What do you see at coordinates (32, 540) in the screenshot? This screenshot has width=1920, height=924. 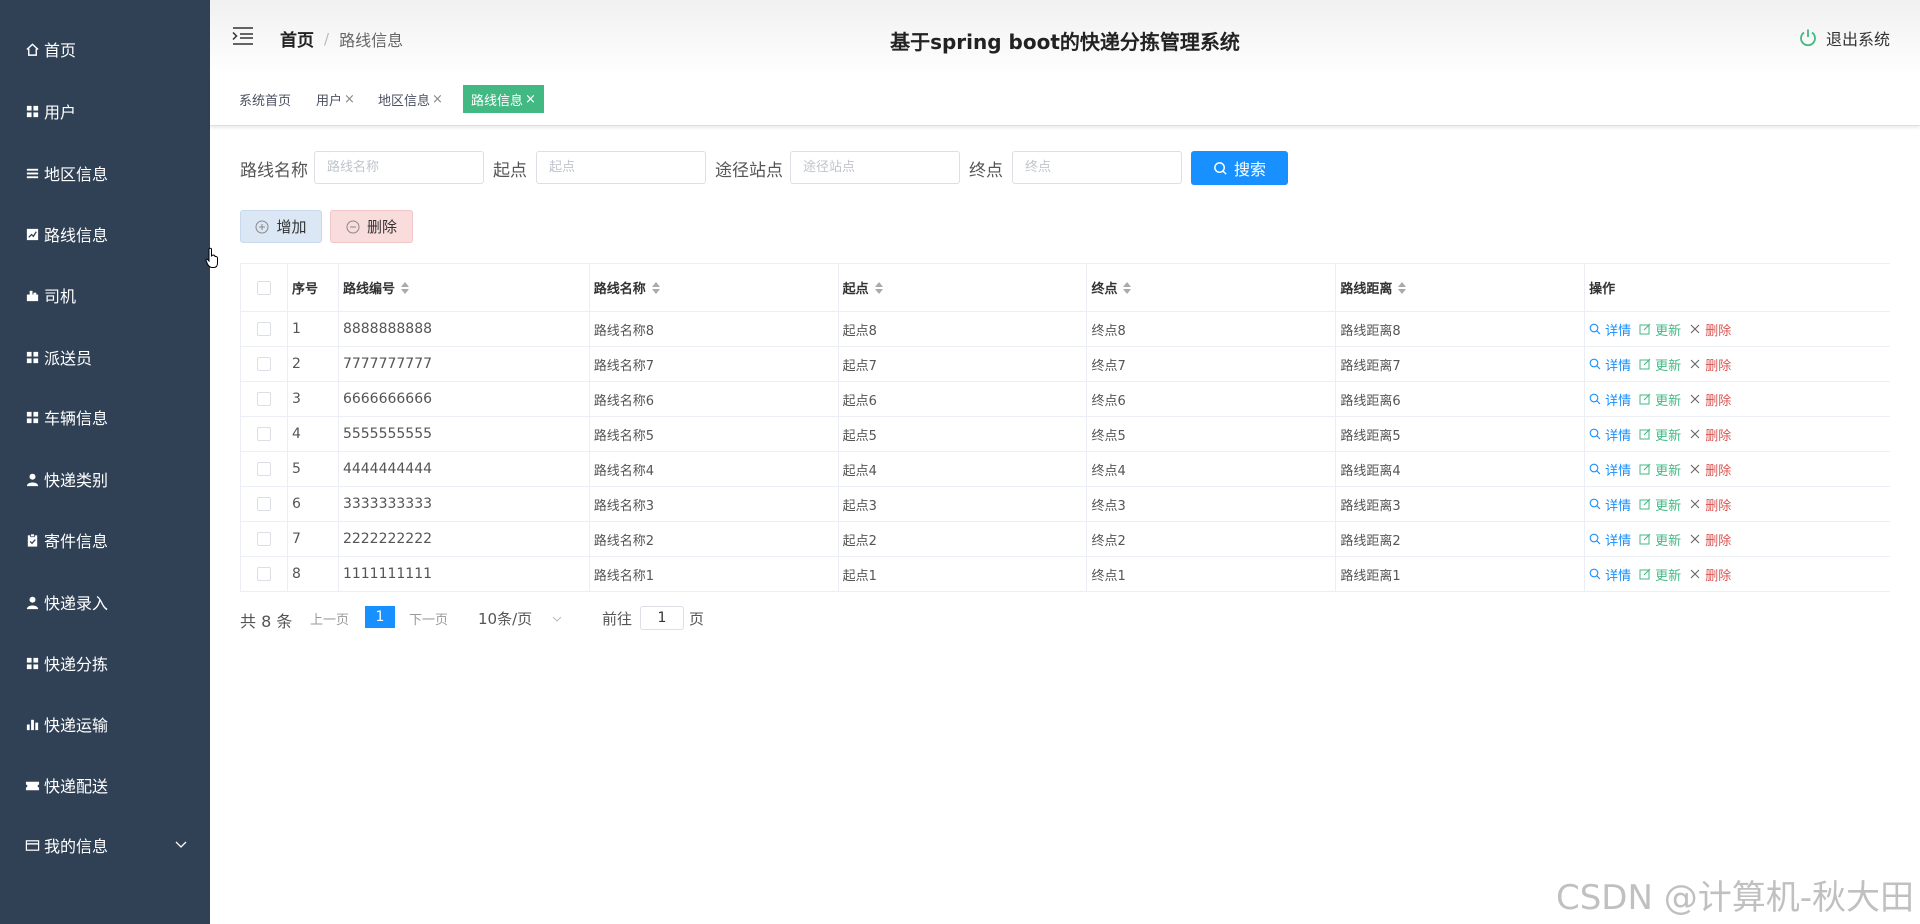 I see `clipboard-icon` at bounding box center [32, 540].